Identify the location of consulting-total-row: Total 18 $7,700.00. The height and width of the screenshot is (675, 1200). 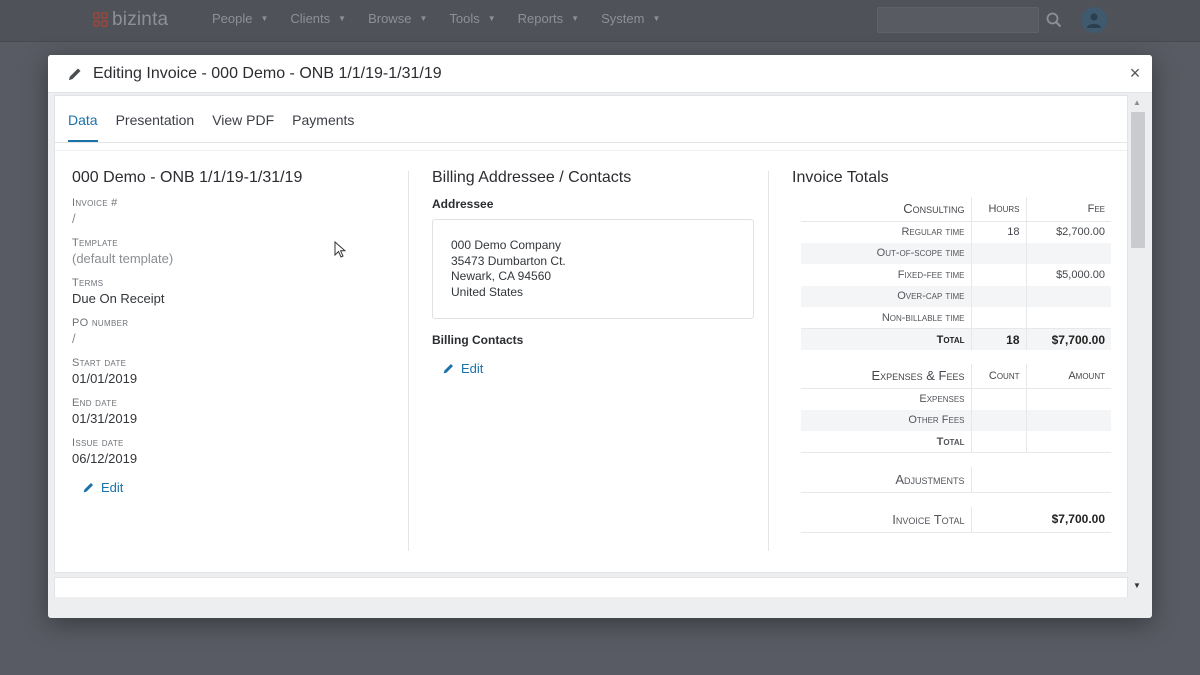
(956, 339).